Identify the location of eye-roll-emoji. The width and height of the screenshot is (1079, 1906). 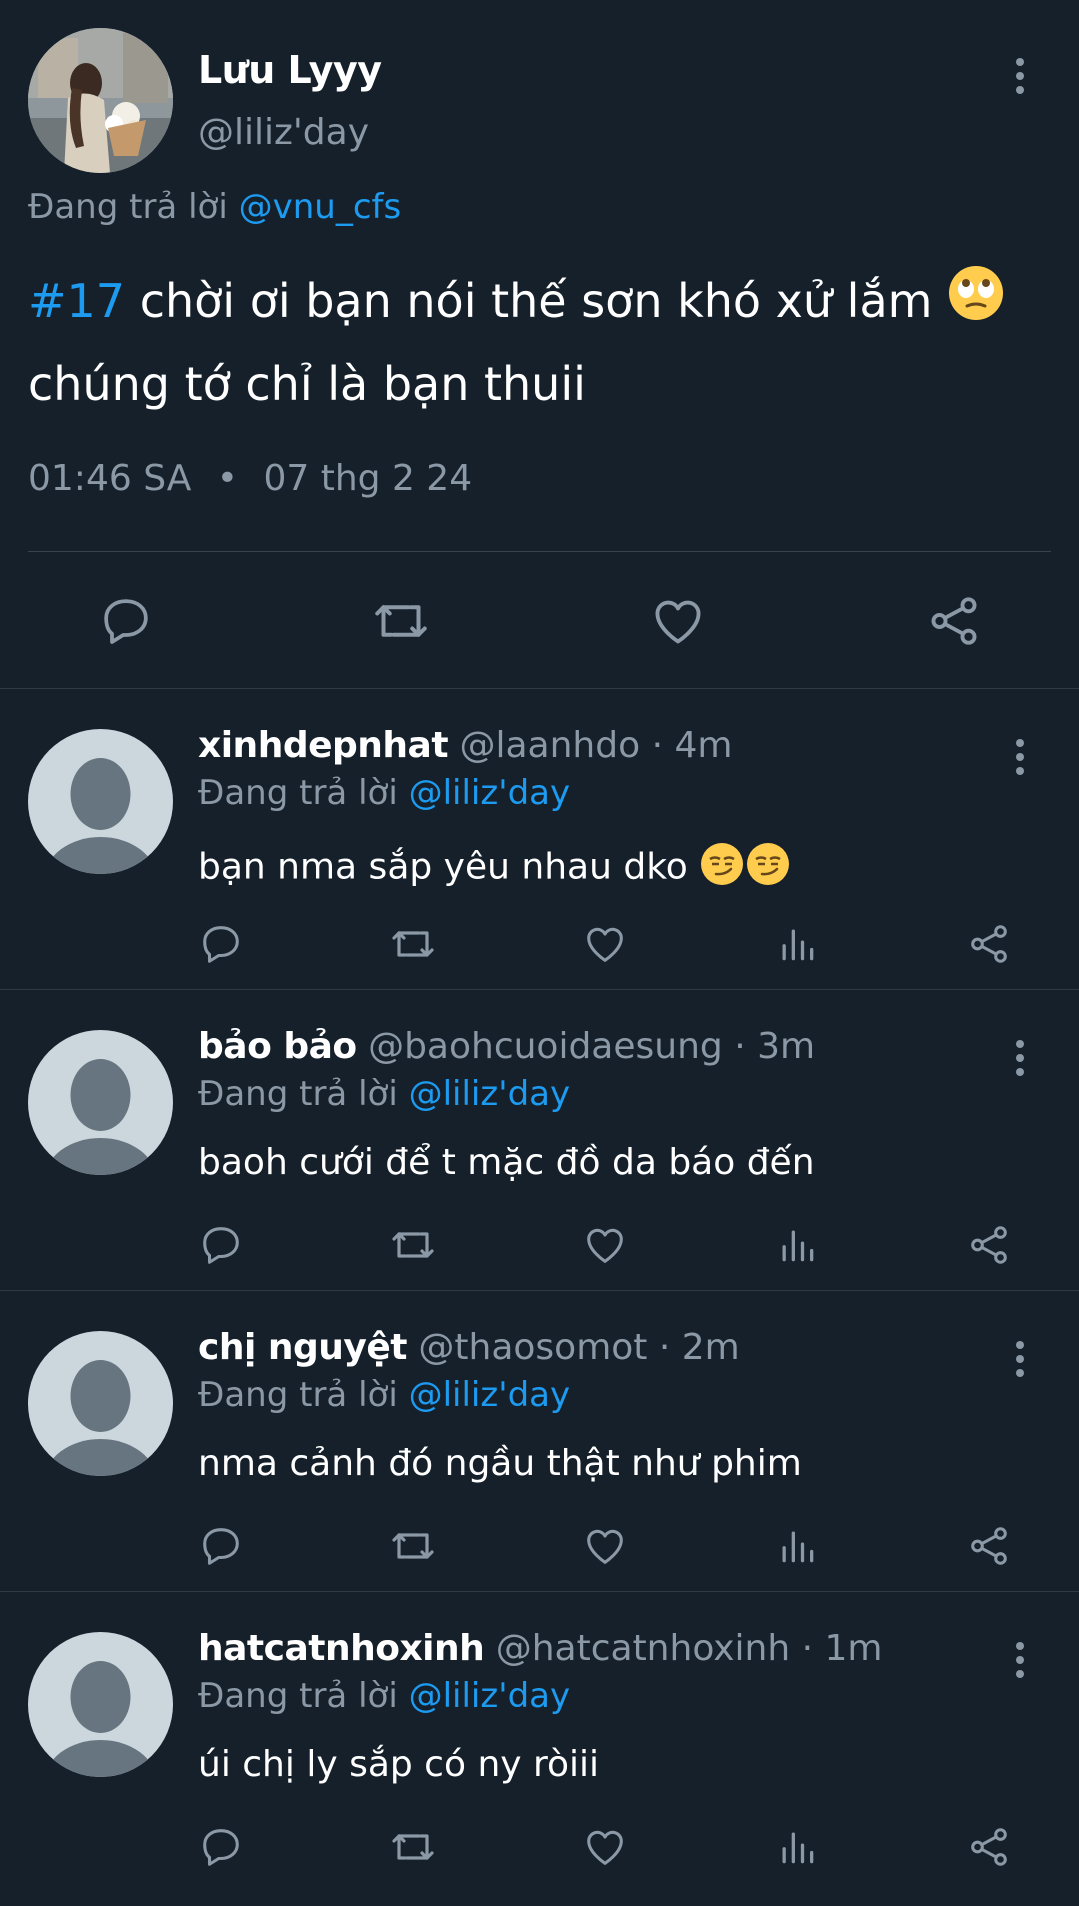
(976, 304).